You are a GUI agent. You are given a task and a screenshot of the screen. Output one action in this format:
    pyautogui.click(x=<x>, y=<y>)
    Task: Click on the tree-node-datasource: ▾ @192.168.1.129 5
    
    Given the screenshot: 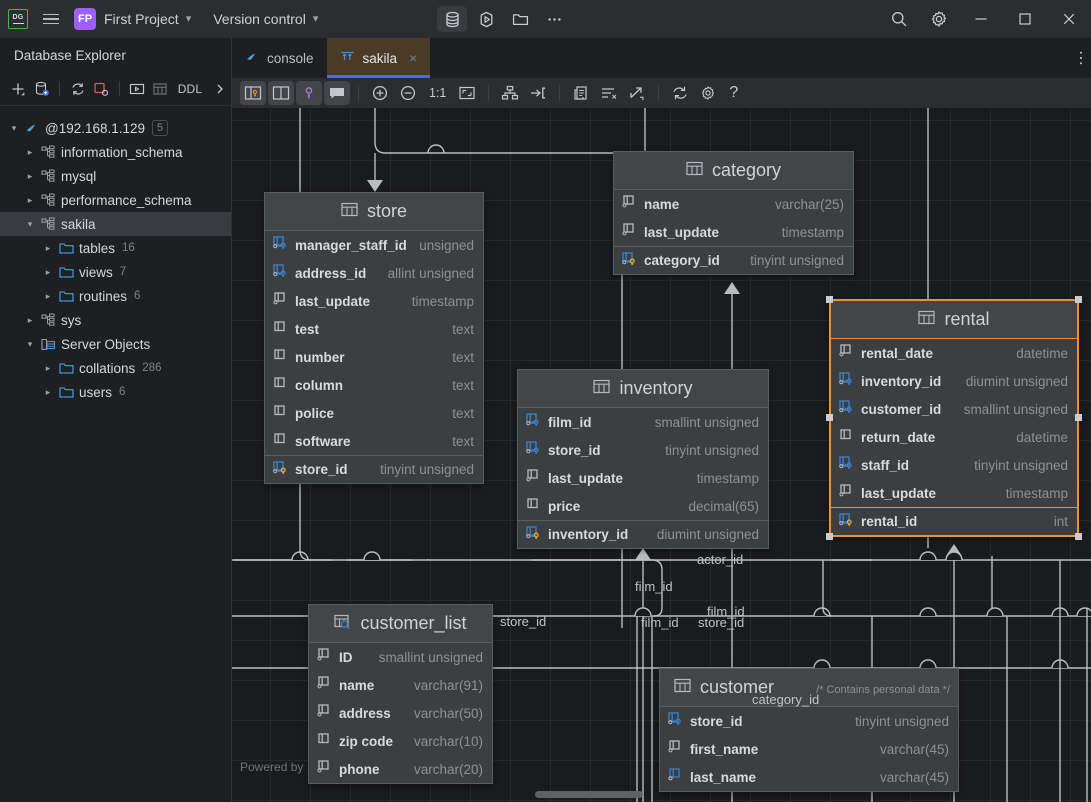 What is the action you would take?
    pyautogui.click(x=115, y=128)
    